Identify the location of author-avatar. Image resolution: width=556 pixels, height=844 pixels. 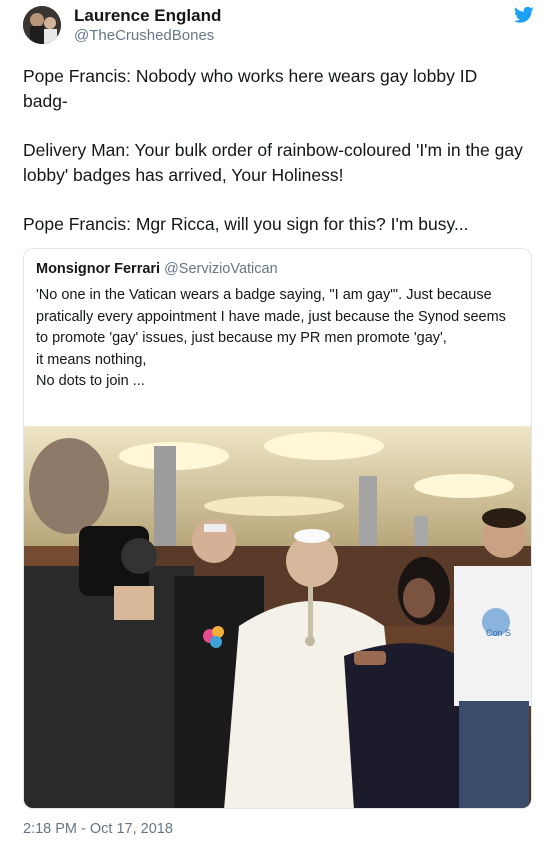
(42, 25).